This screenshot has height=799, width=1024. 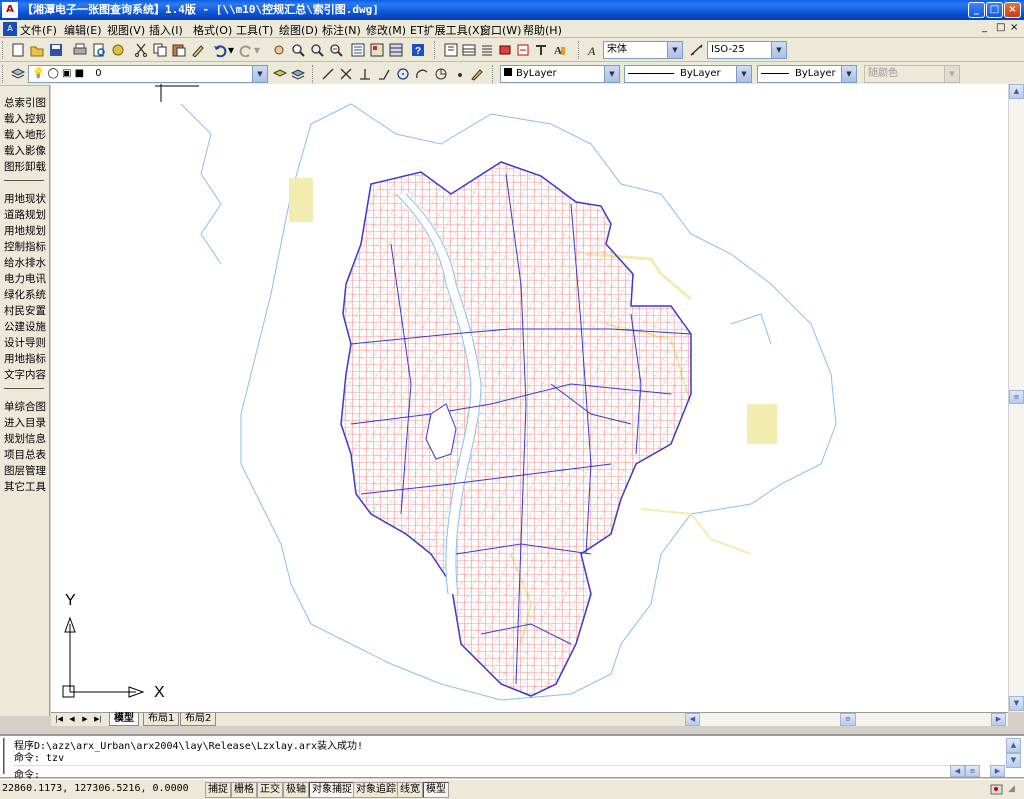 What do you see at coordinates (688, 74) in the screenshot?
I see `linetype-select: ByLayer ▼` at bounding box center [688, 74].